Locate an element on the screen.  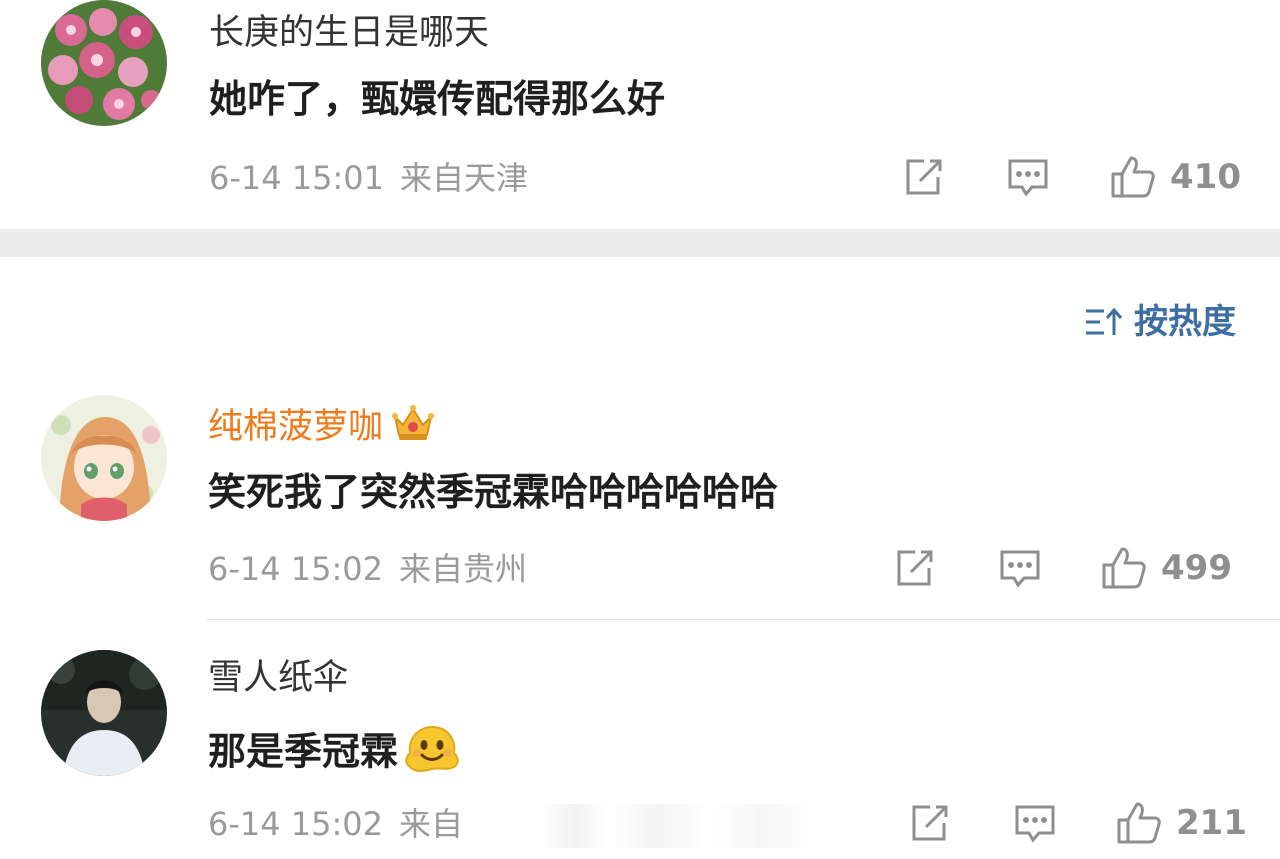
sort-toggle: 按热度 is located at coordinates (1160, 322).